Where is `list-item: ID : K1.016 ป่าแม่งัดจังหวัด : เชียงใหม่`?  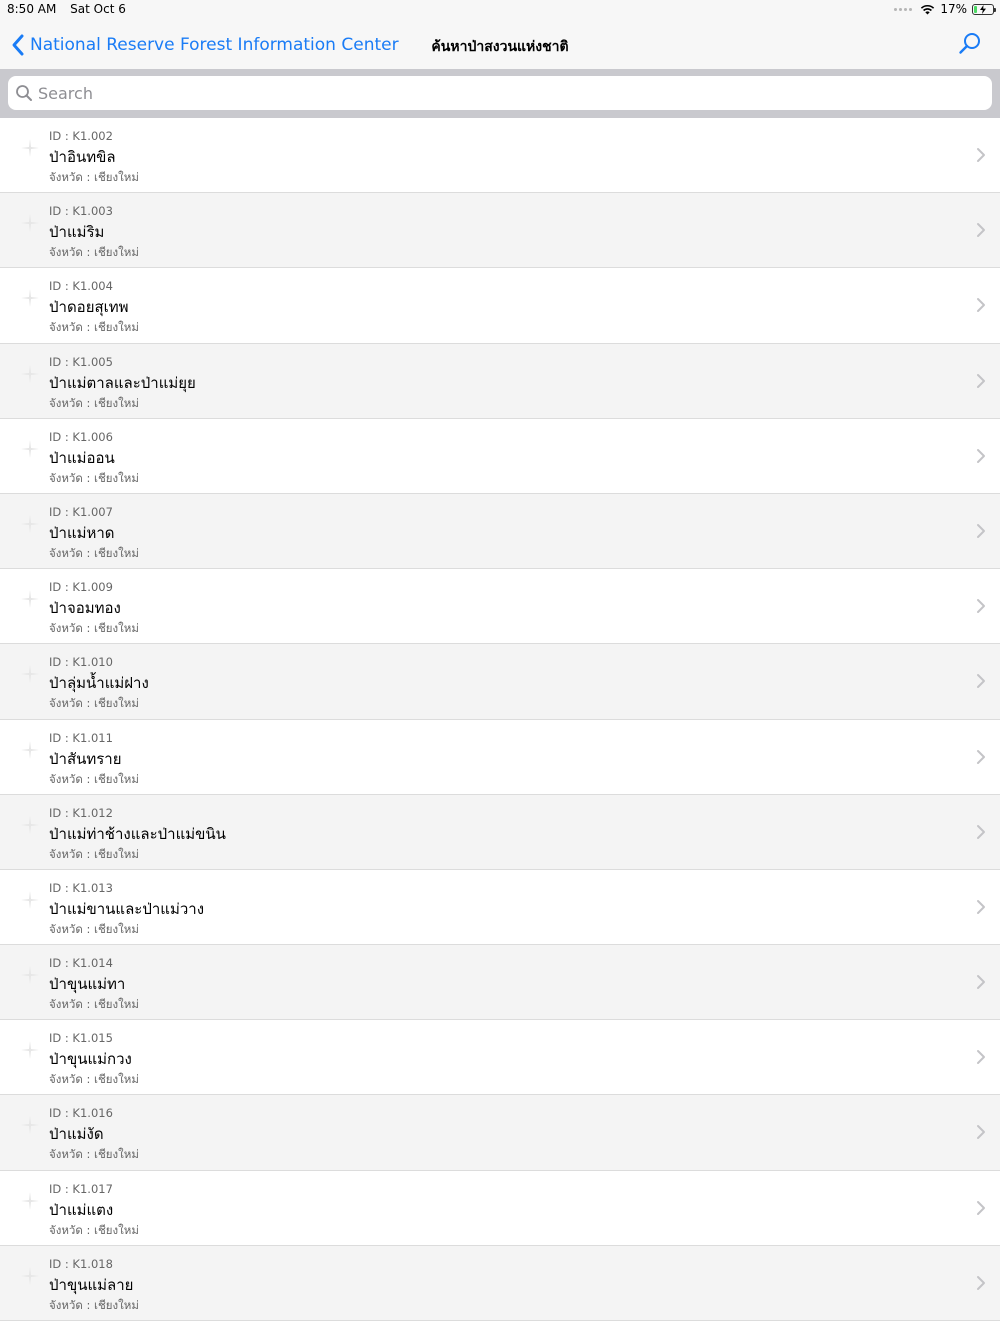
list-item: ID : K1.016 ป่าแม่งัดจังหวัด : เชียงใหม่ is located at coordinates (500, 1133).